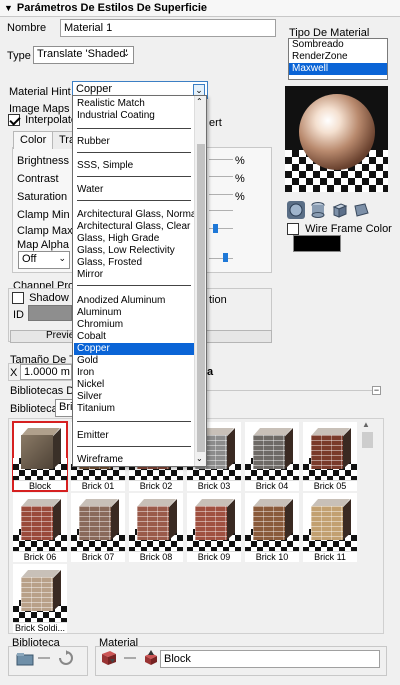  I want to click on panel-title-bar: ▼ Parámetros De Estilos De Superficie, so click(200, 8).